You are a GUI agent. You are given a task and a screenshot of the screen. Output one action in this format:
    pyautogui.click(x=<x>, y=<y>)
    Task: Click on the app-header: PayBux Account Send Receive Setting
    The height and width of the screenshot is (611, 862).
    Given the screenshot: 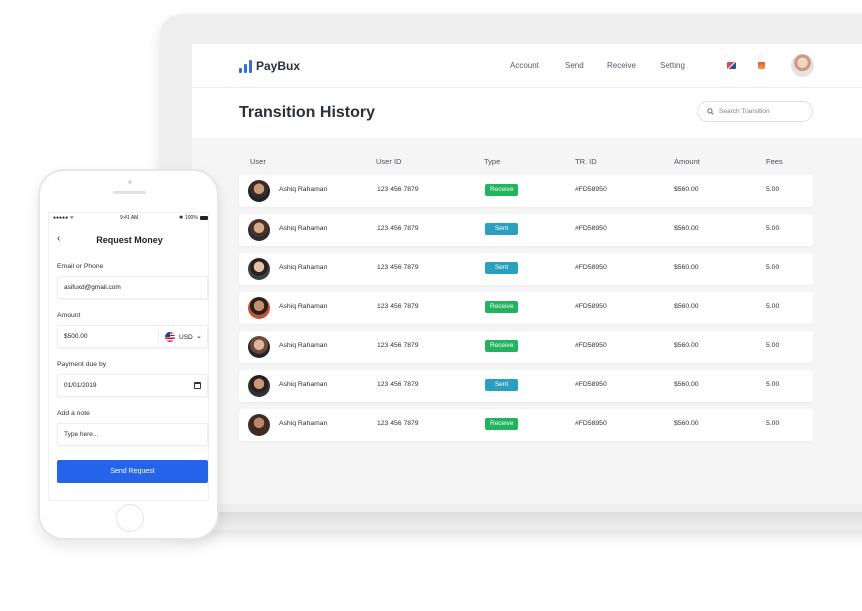 What is the action you would take?
    pyautogui.click(x=527, y=66)
    